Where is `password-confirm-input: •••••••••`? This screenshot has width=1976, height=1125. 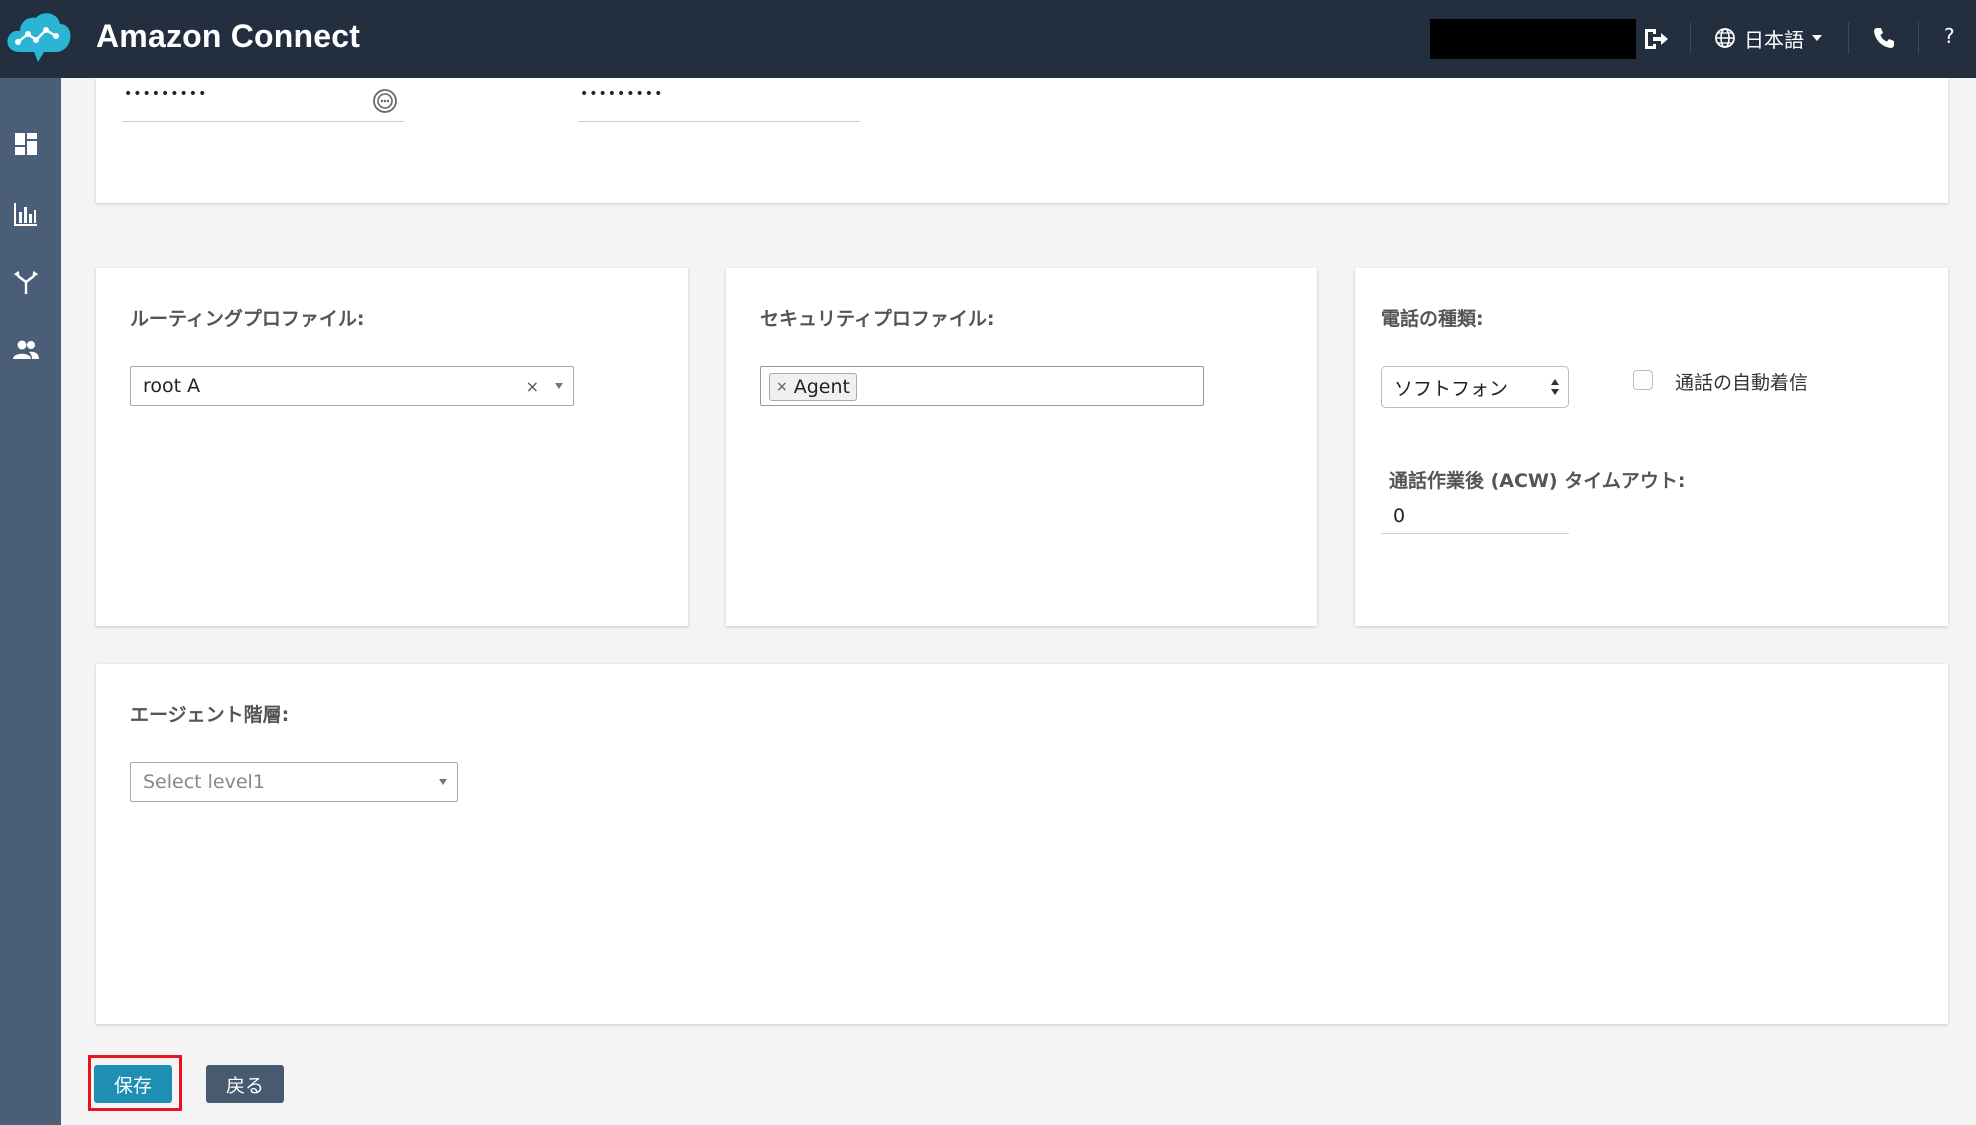 password-confirm-input: ••••••••• is located at coordinates (719, 104).